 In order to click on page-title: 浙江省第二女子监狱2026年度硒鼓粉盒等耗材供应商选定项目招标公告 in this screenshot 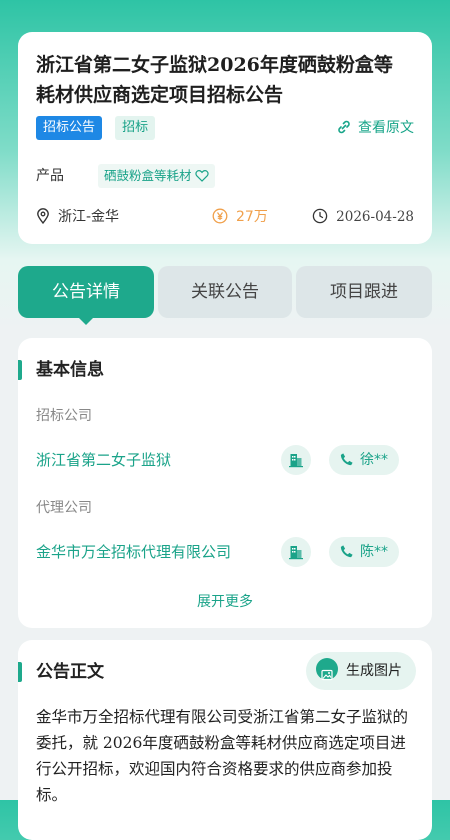, I will do `click(214, 80)`.